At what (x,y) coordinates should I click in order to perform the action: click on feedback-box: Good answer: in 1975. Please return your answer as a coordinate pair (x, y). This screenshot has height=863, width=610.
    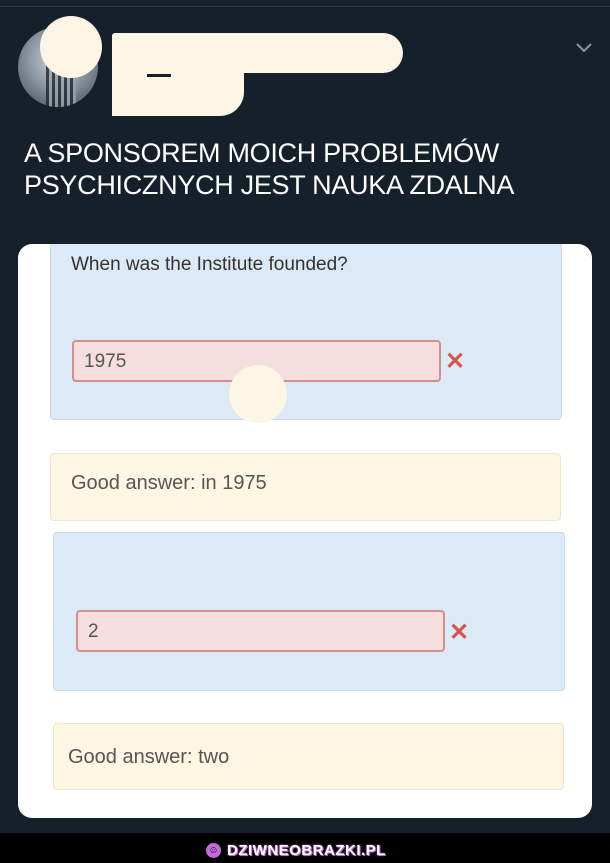
    Looking at the image, I should click on (305, 487).